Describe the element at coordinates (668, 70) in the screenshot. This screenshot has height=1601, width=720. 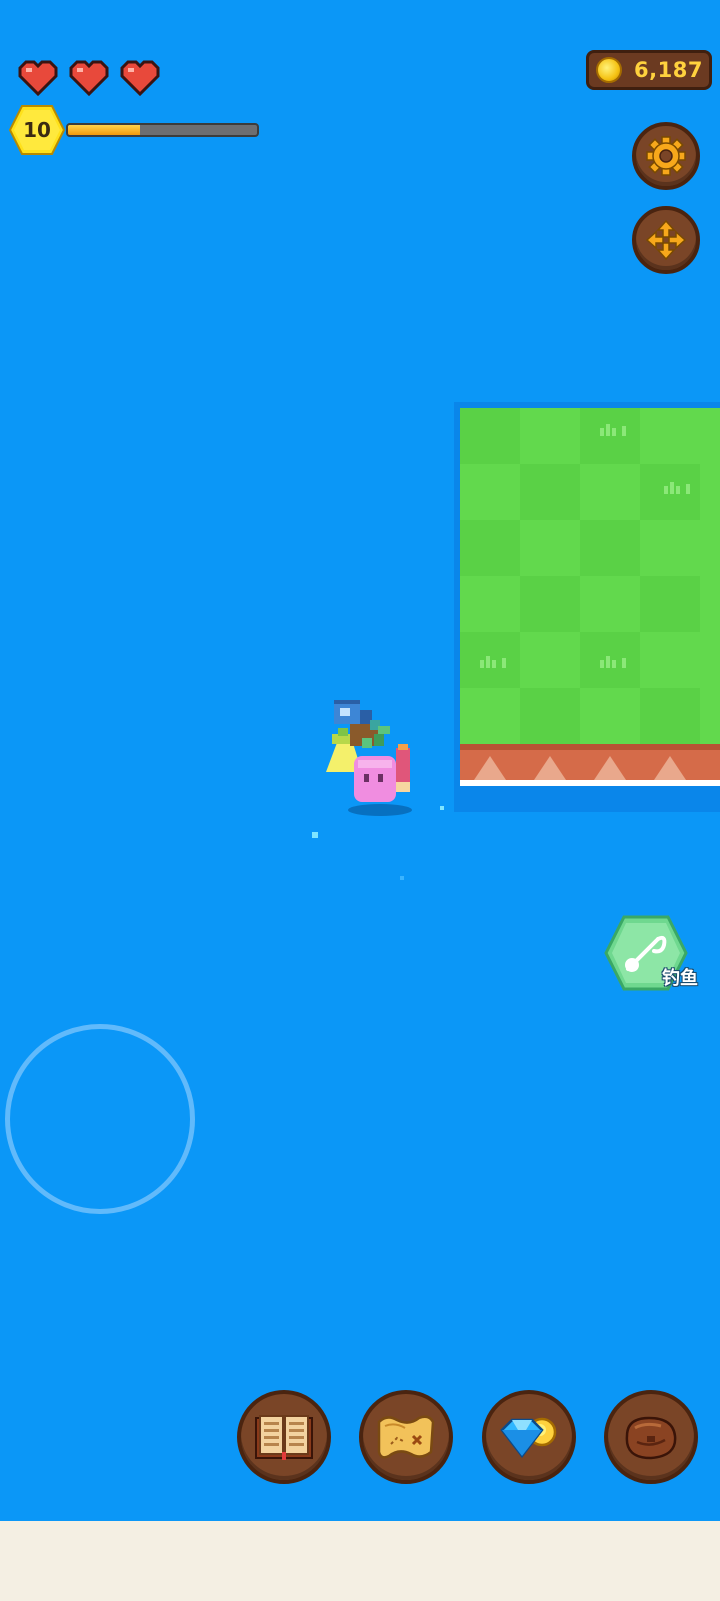
I see `coin-amount: 6,187` at that location.